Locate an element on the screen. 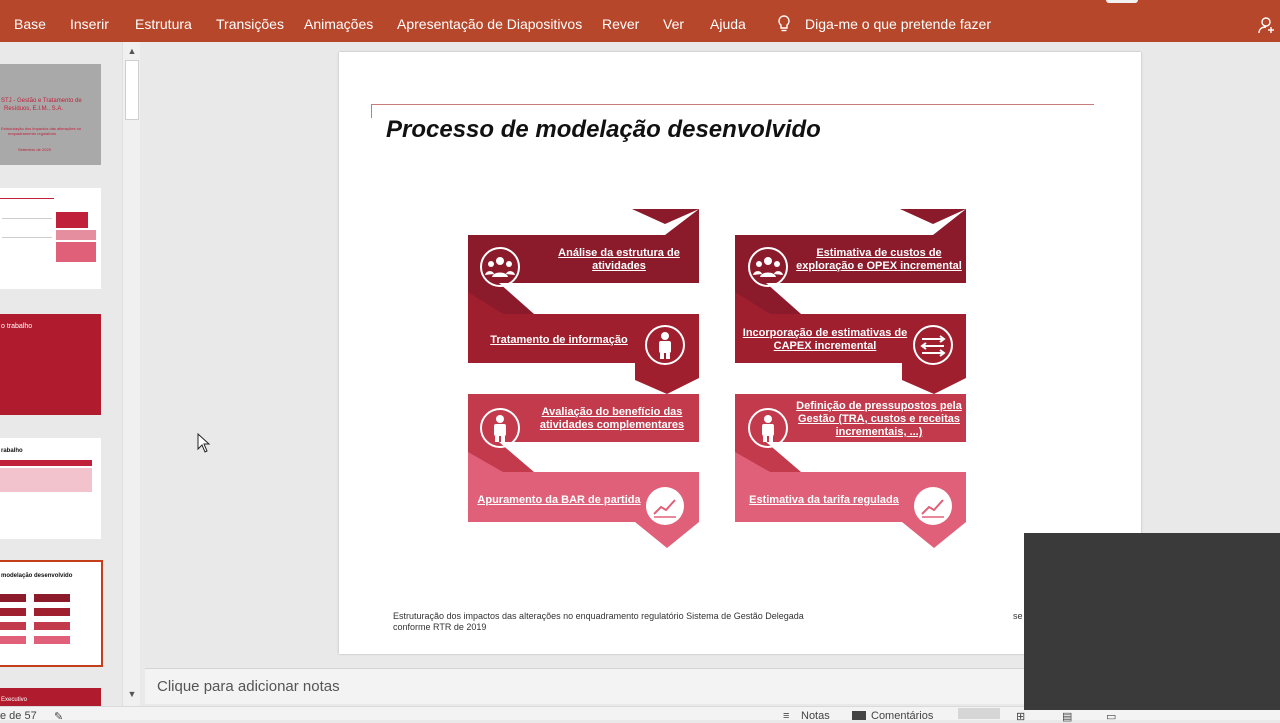  share-icon is located at coordinates (1267, 25).